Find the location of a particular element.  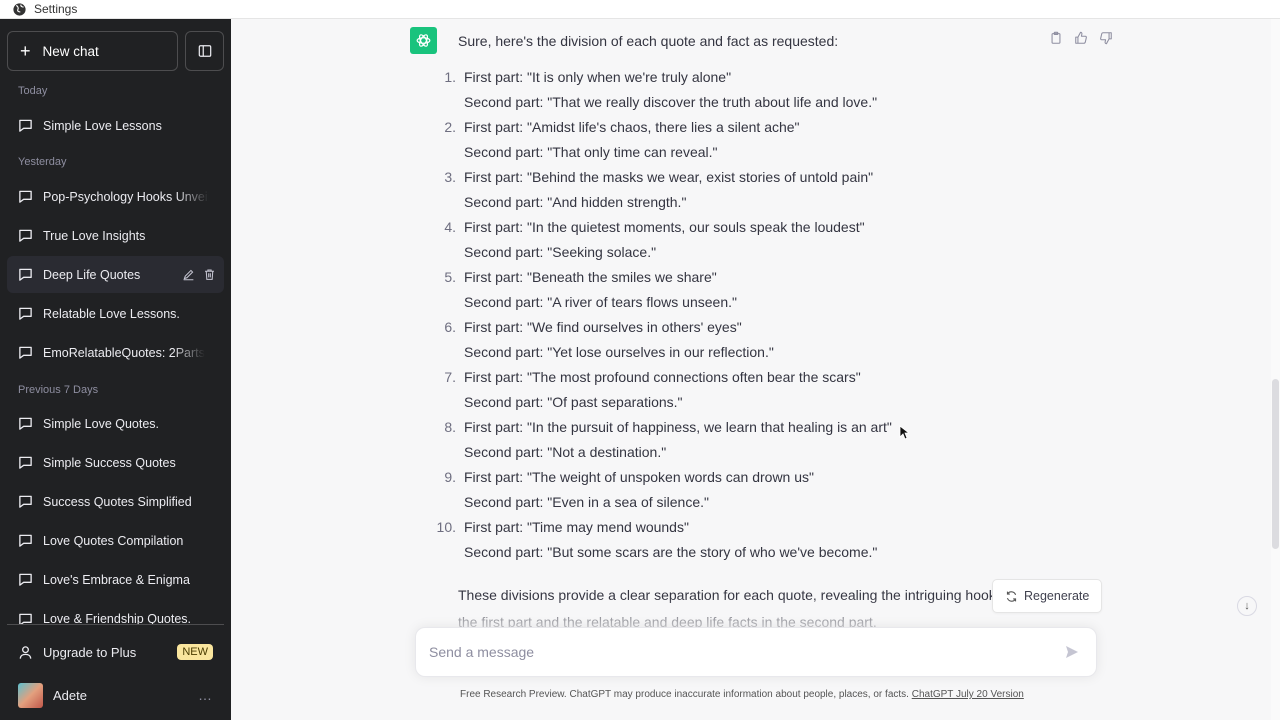

quote-second-part: Second part: "Of past separations." is located at coordinates (573, 402).